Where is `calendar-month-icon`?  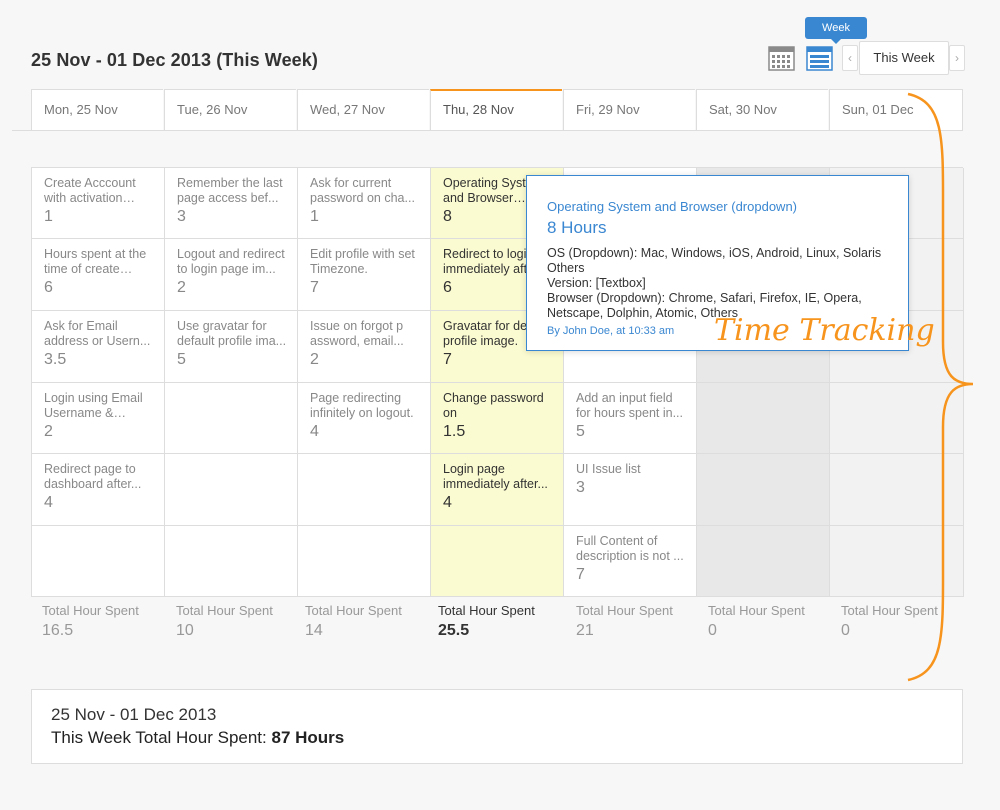
calendar-month-icon is located at coordinates (781, 57).